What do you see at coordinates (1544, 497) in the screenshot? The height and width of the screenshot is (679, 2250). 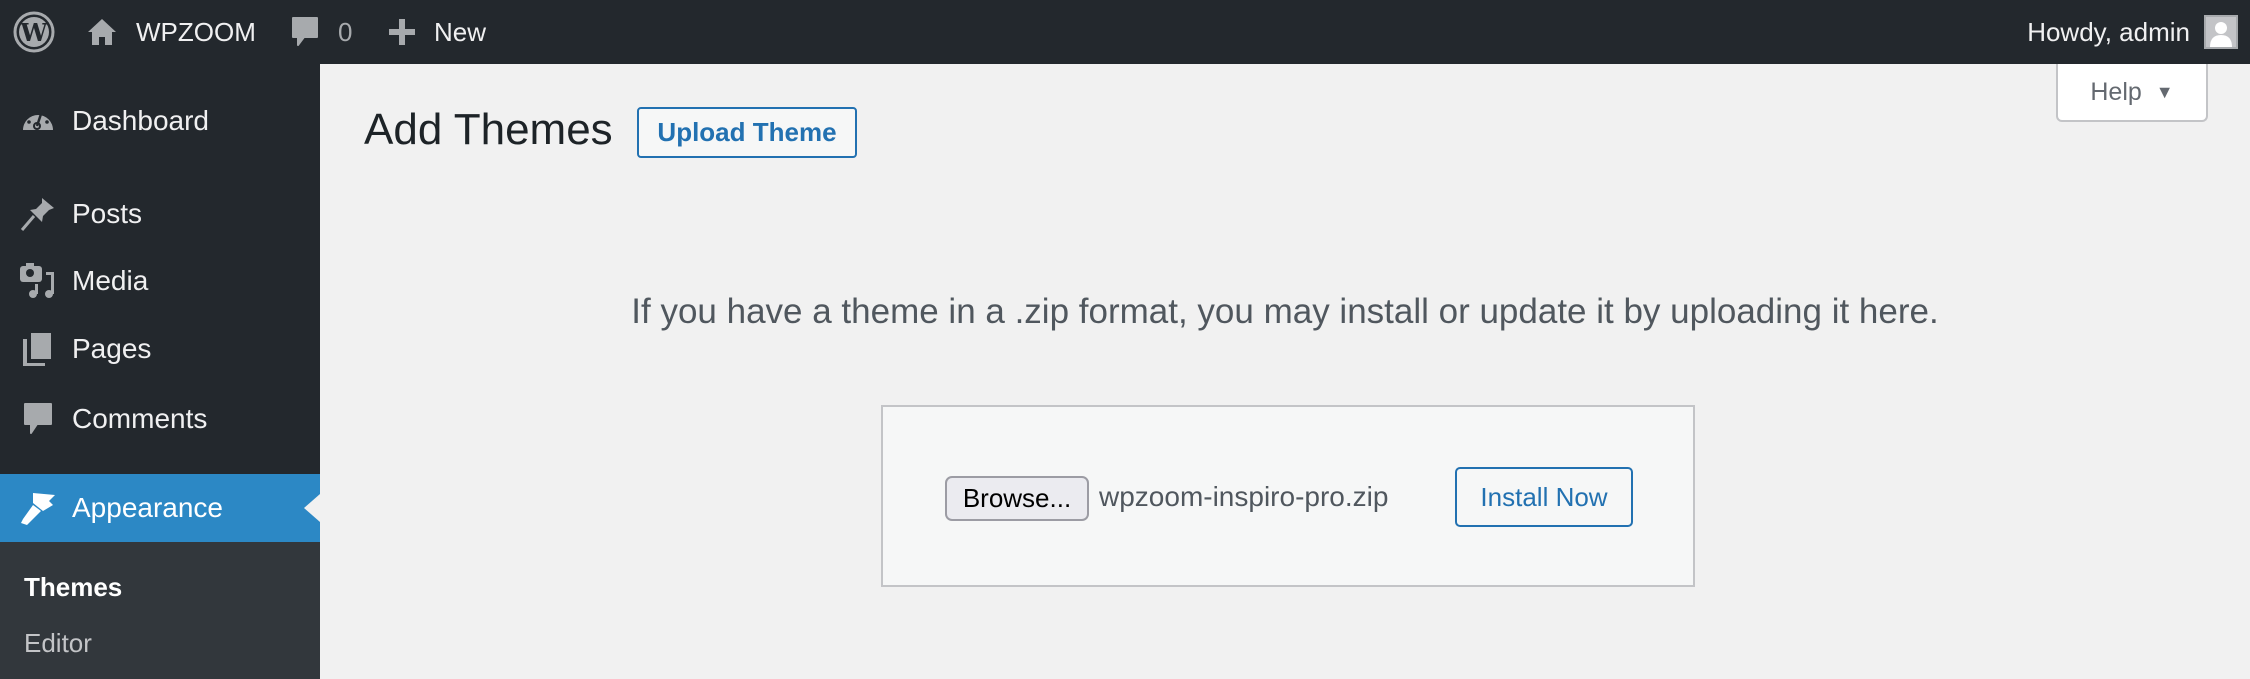 I see `install-now-button: Install Now` at bounding box center [1544, 497].